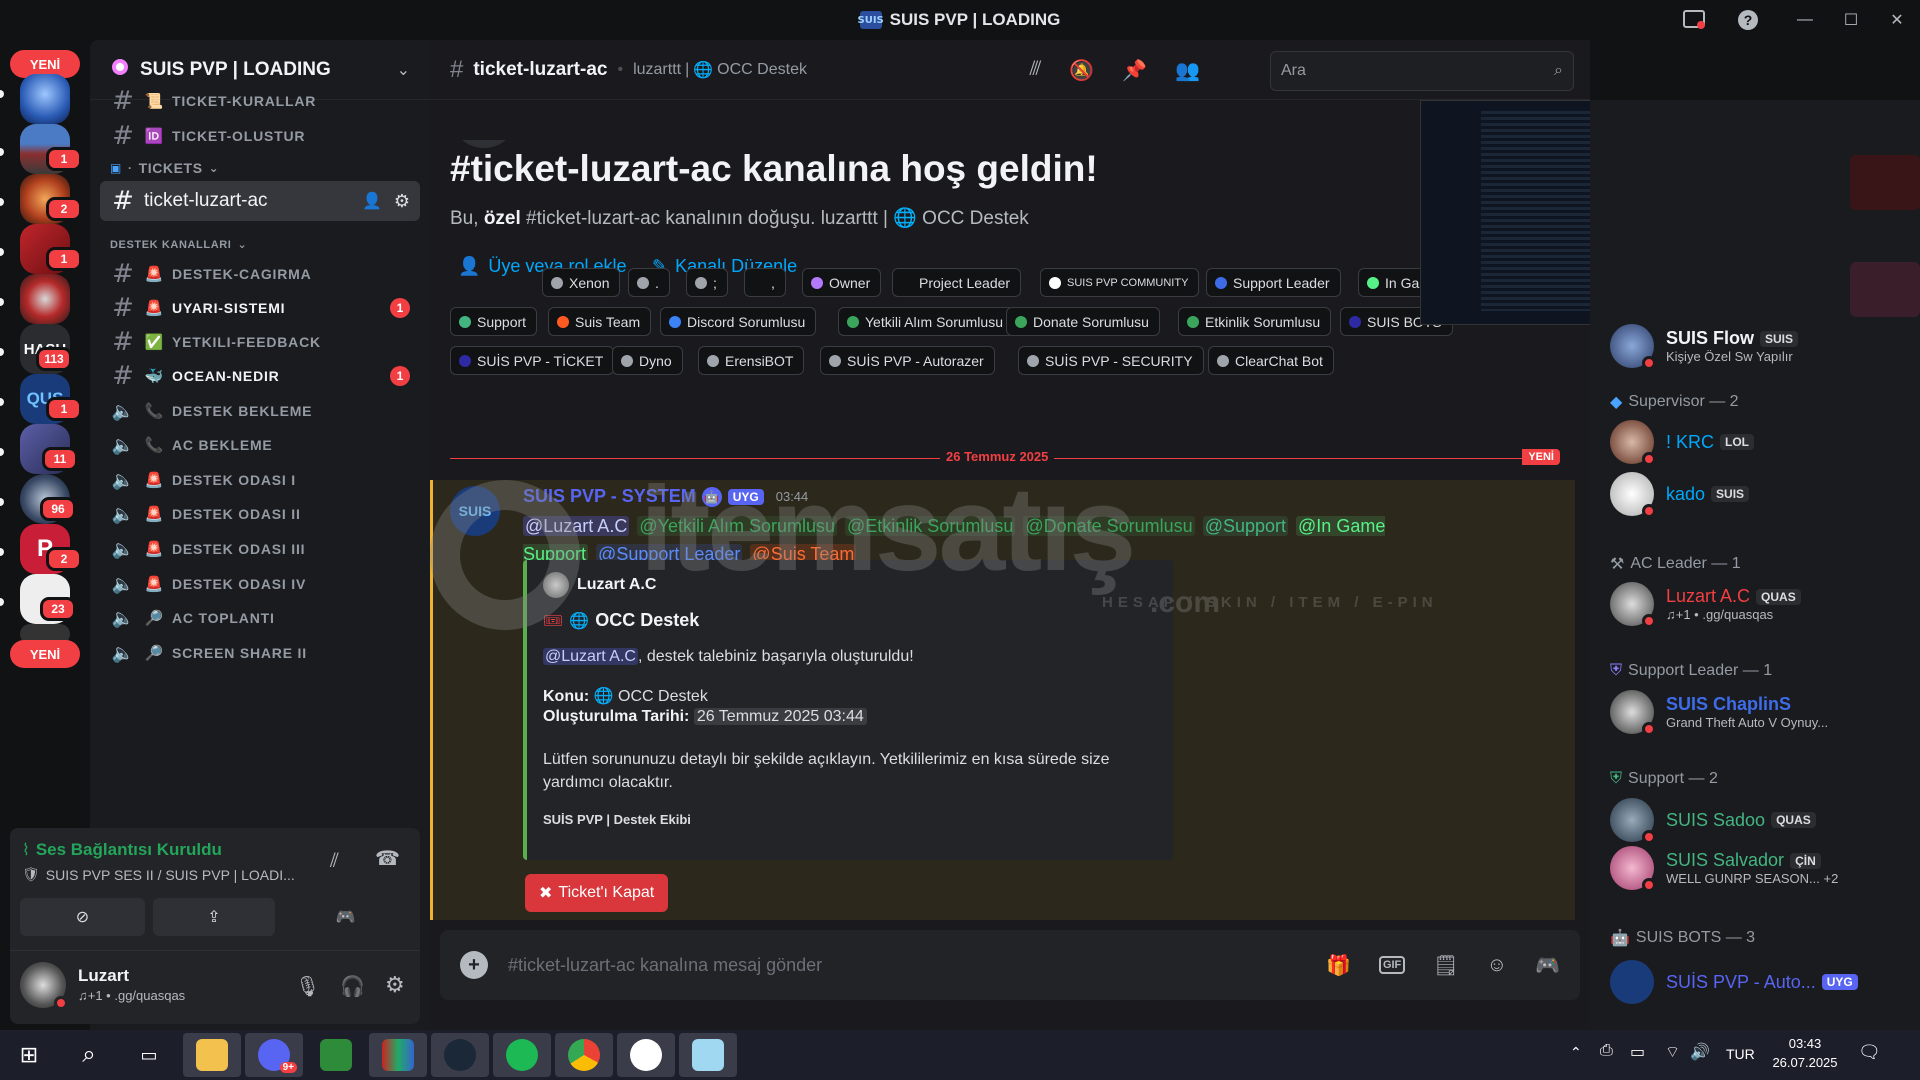  What do you see at coordinates (842, 282) in the screenshot?
I see `role-pill: Owner` at bounding box center [842, 282].